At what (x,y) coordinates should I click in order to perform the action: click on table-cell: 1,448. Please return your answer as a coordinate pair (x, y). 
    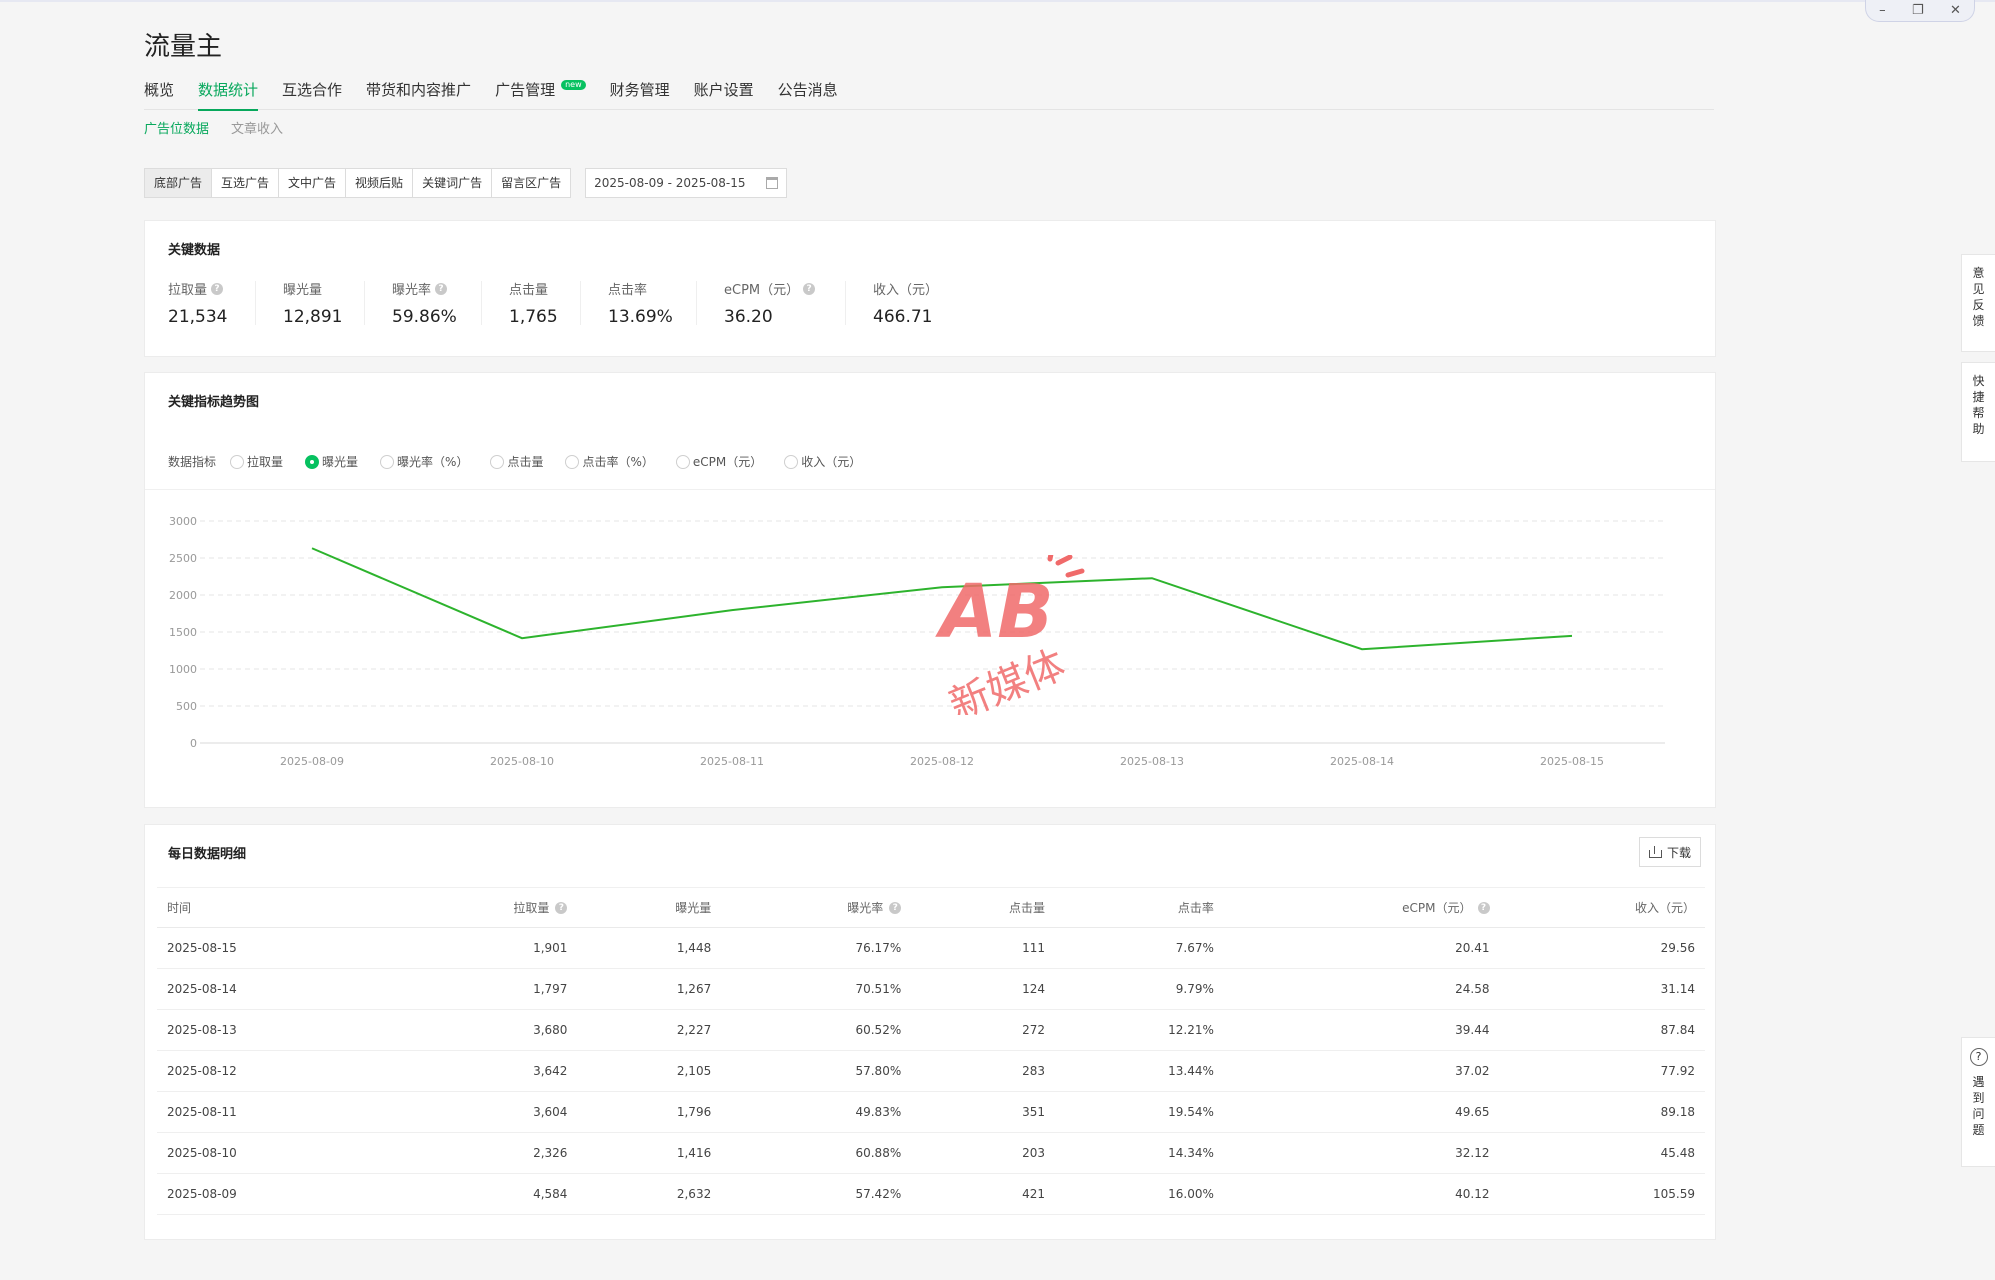
    Looking at the image, I should click on (649, 948).